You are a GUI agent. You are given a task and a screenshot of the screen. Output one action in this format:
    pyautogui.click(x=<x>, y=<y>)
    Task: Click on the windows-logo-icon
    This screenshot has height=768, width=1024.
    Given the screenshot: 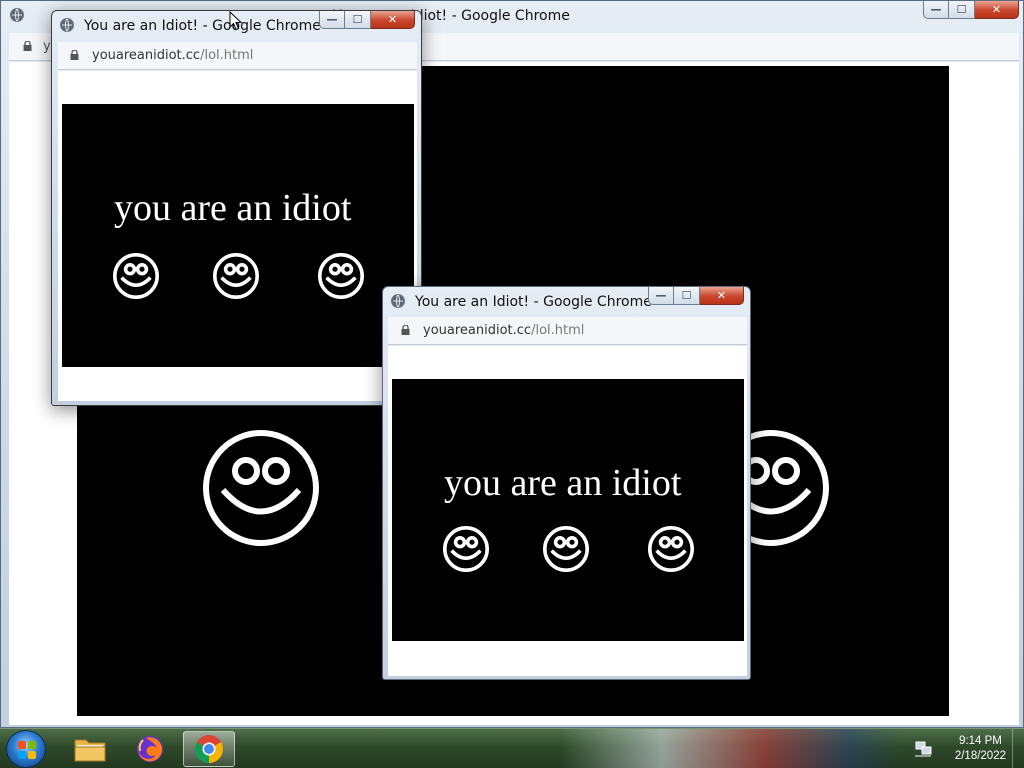 What is the action you would take?
    pyautogui.click(x=27, y=750)
    